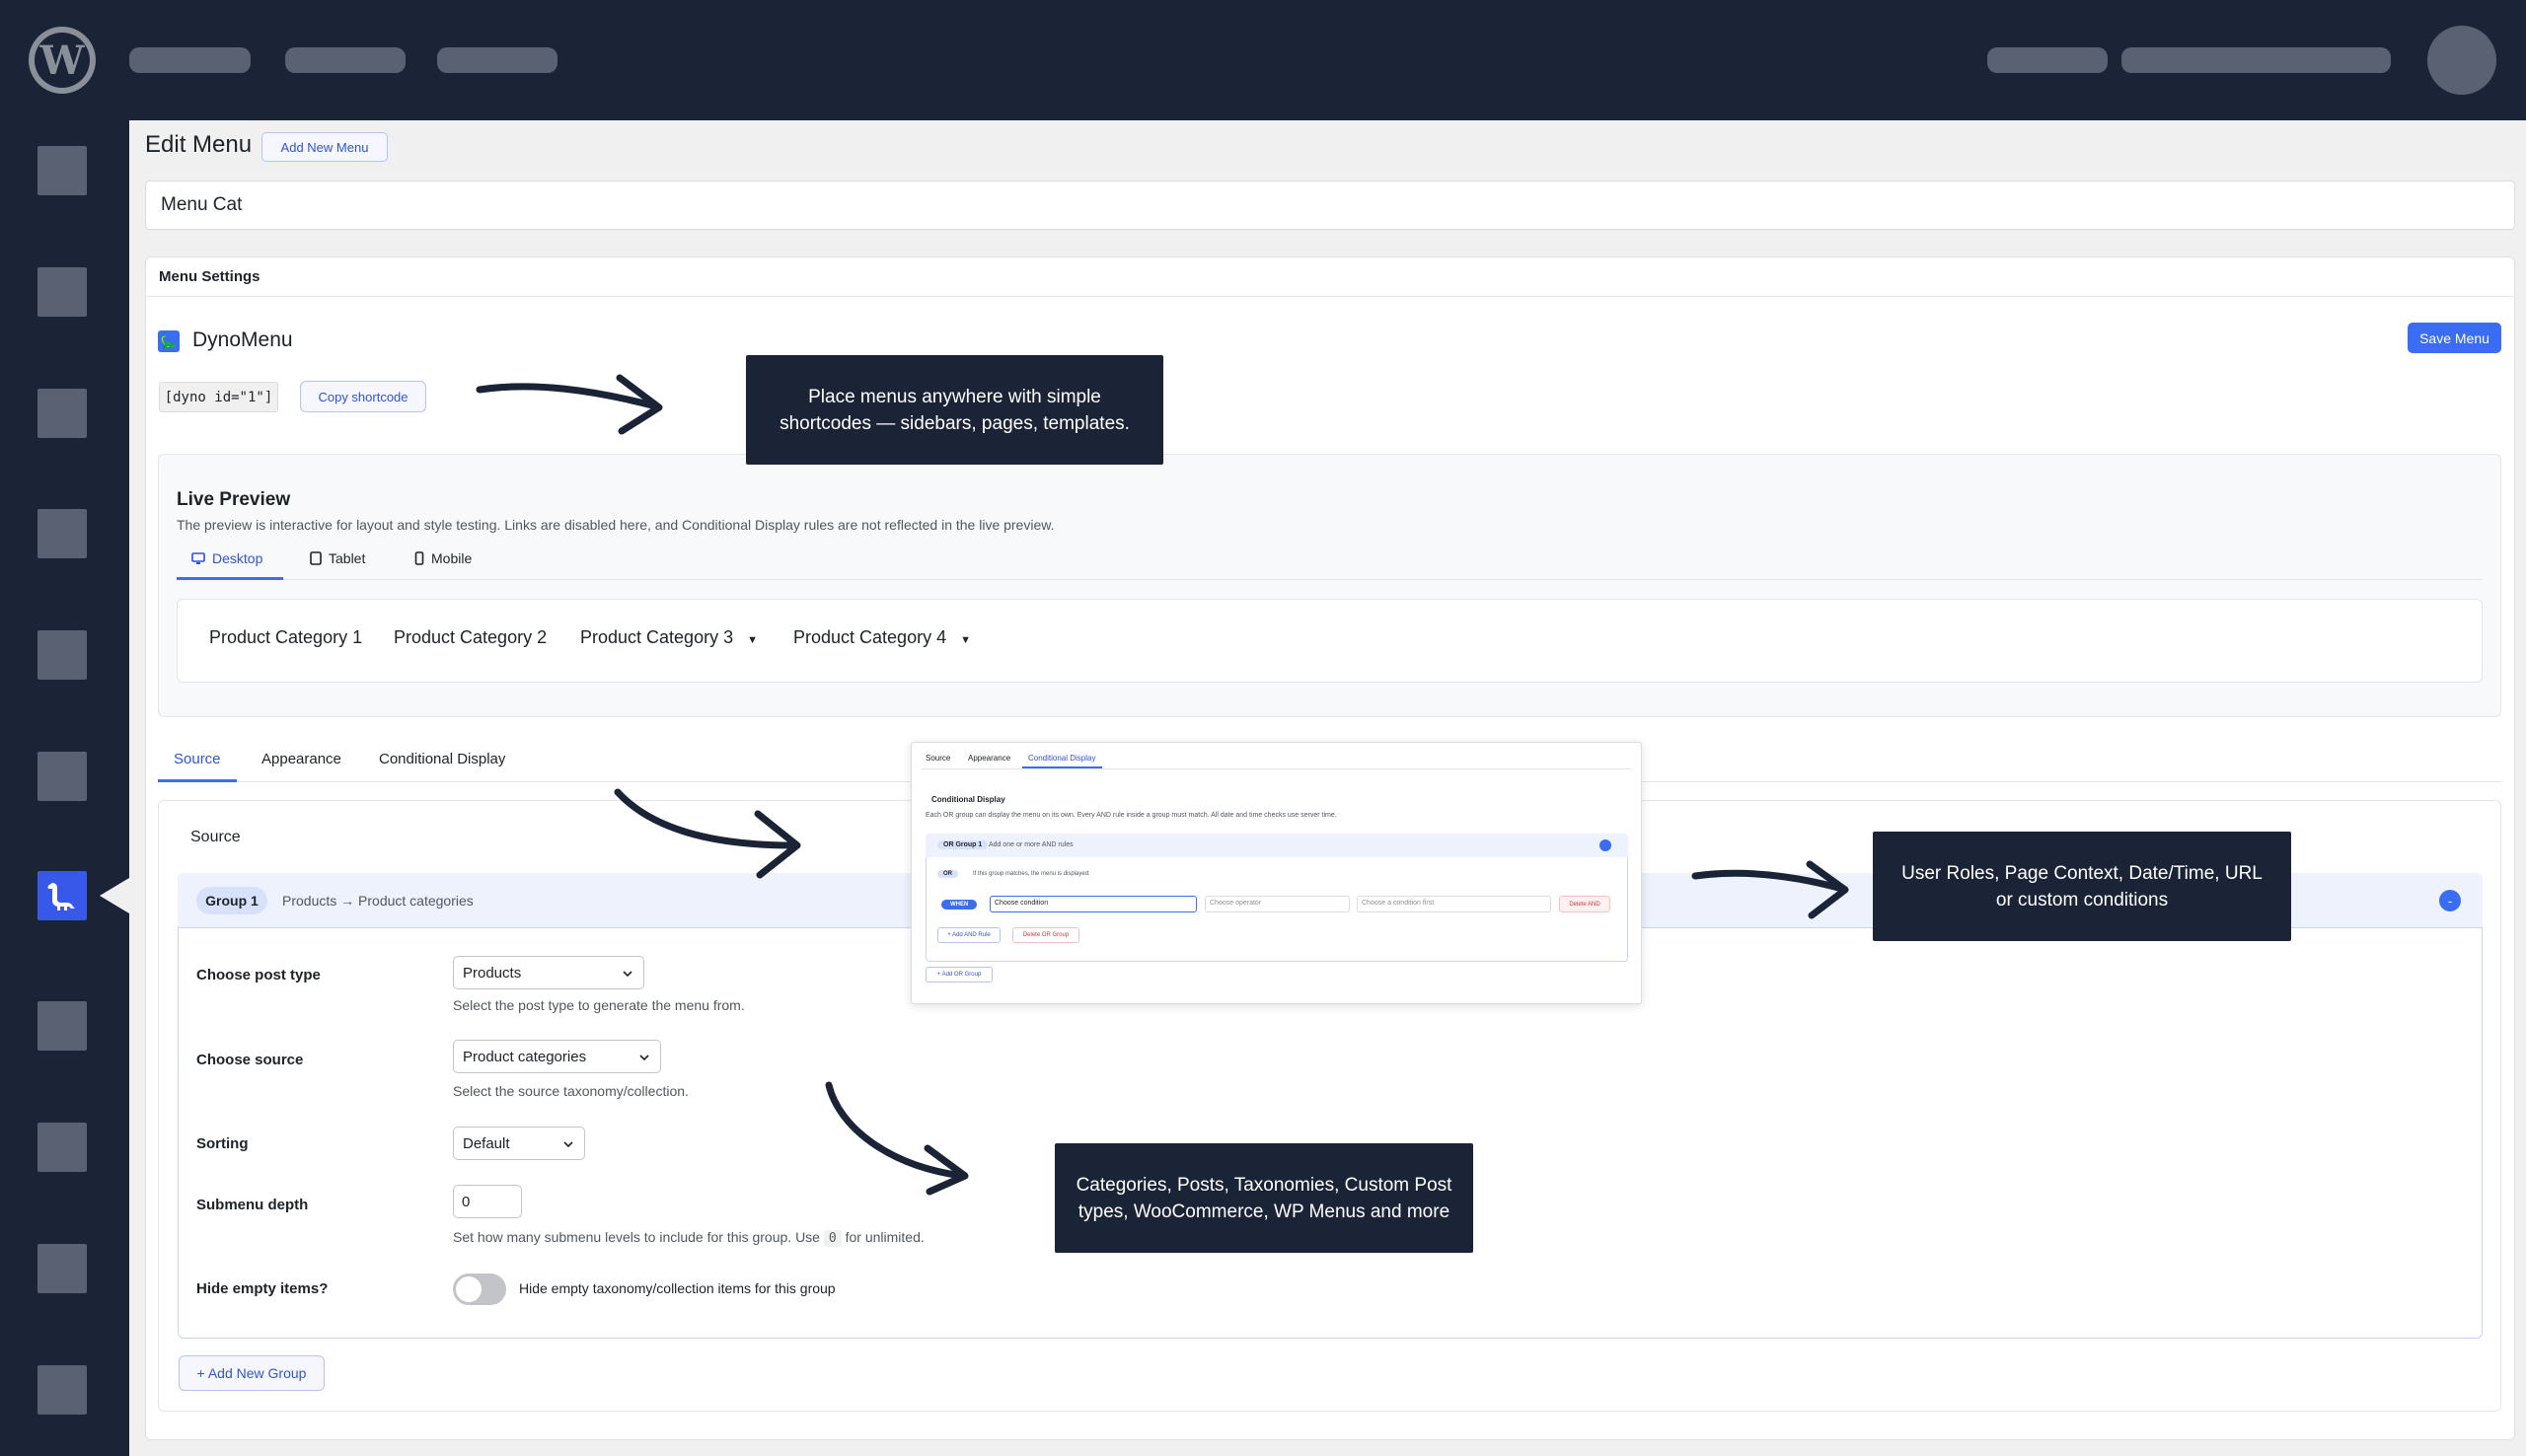  Describe the element at coordinates (316, 558) in the screenshot. I see `tablet-icon` at that location.